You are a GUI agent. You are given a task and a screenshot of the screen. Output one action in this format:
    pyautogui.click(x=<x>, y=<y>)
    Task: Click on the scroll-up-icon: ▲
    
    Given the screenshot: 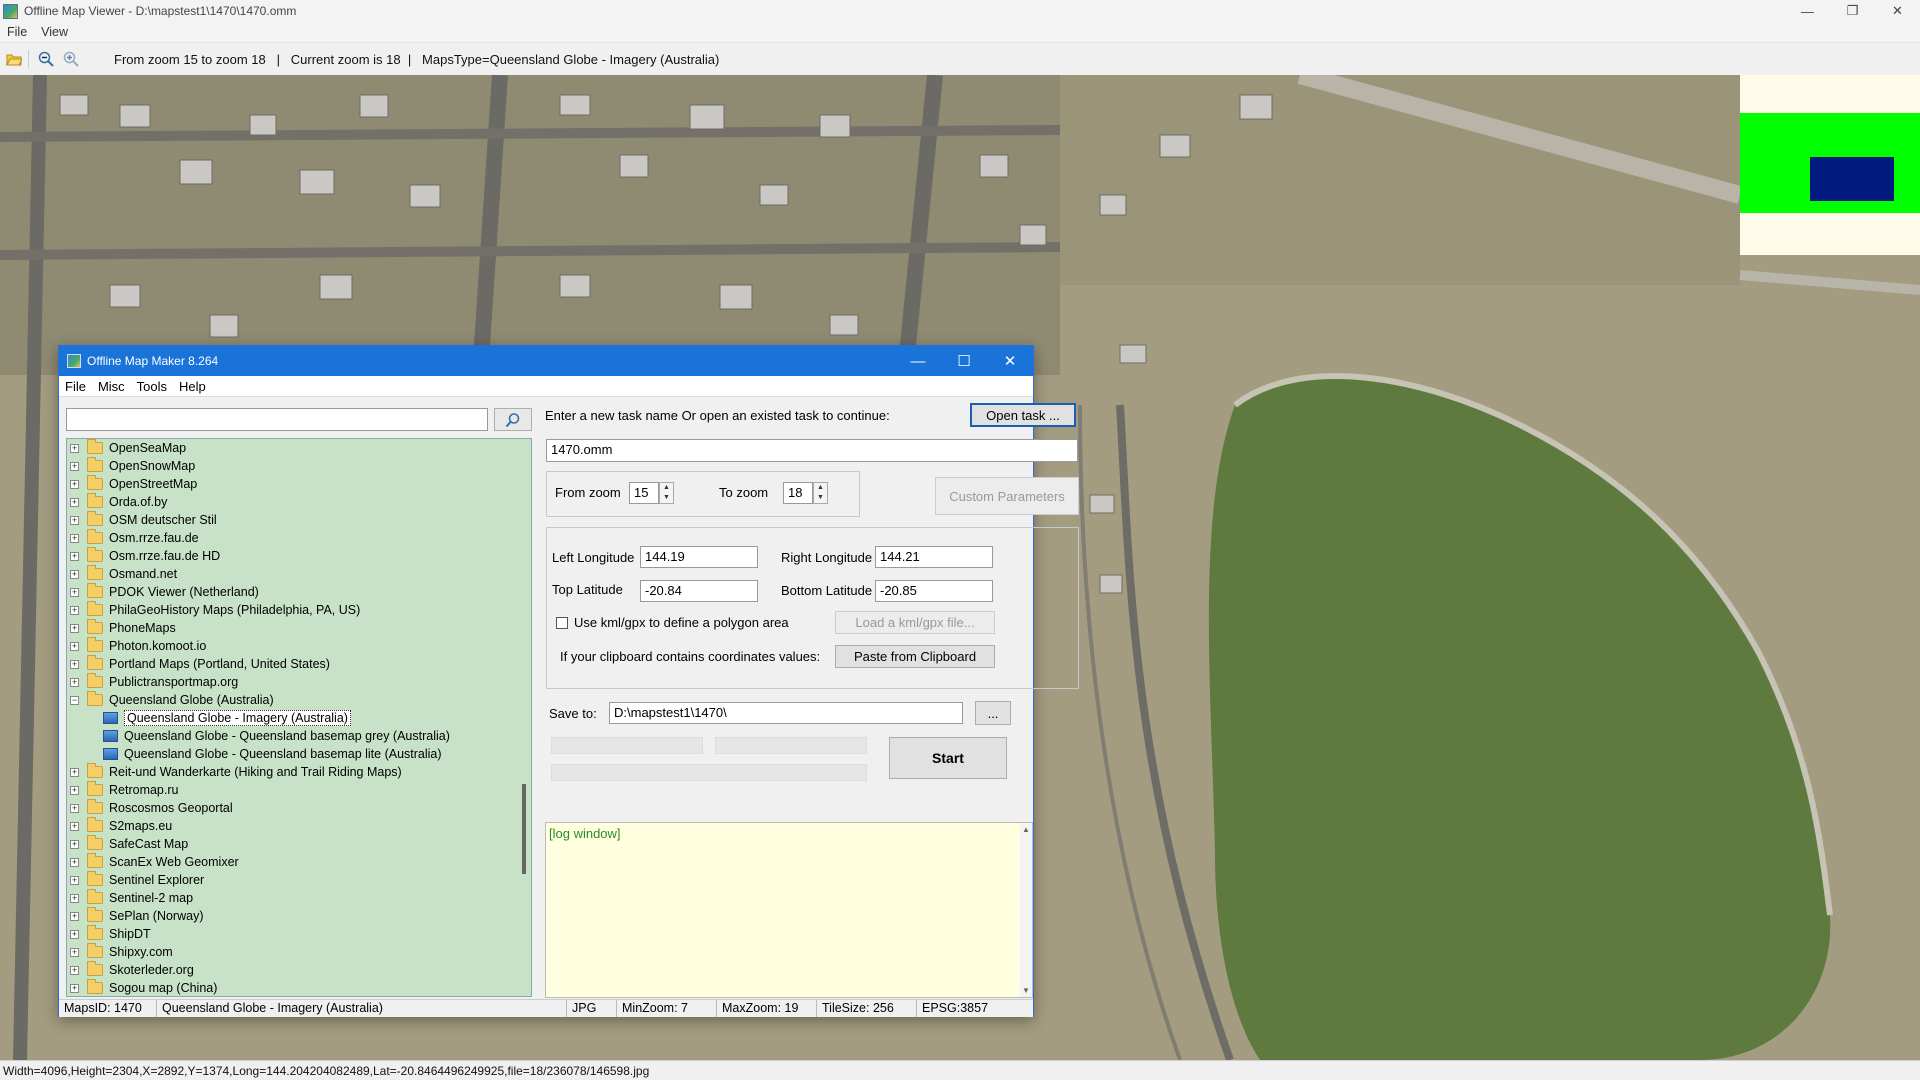 What is the action you would take?
    pyautogui.click(x=1026, y=829)
    